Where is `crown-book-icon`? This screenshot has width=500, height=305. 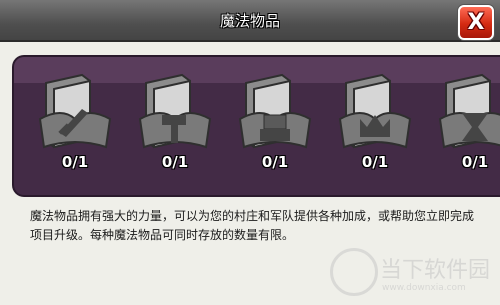
crown-book-icon is located at coordinates (375, 111).